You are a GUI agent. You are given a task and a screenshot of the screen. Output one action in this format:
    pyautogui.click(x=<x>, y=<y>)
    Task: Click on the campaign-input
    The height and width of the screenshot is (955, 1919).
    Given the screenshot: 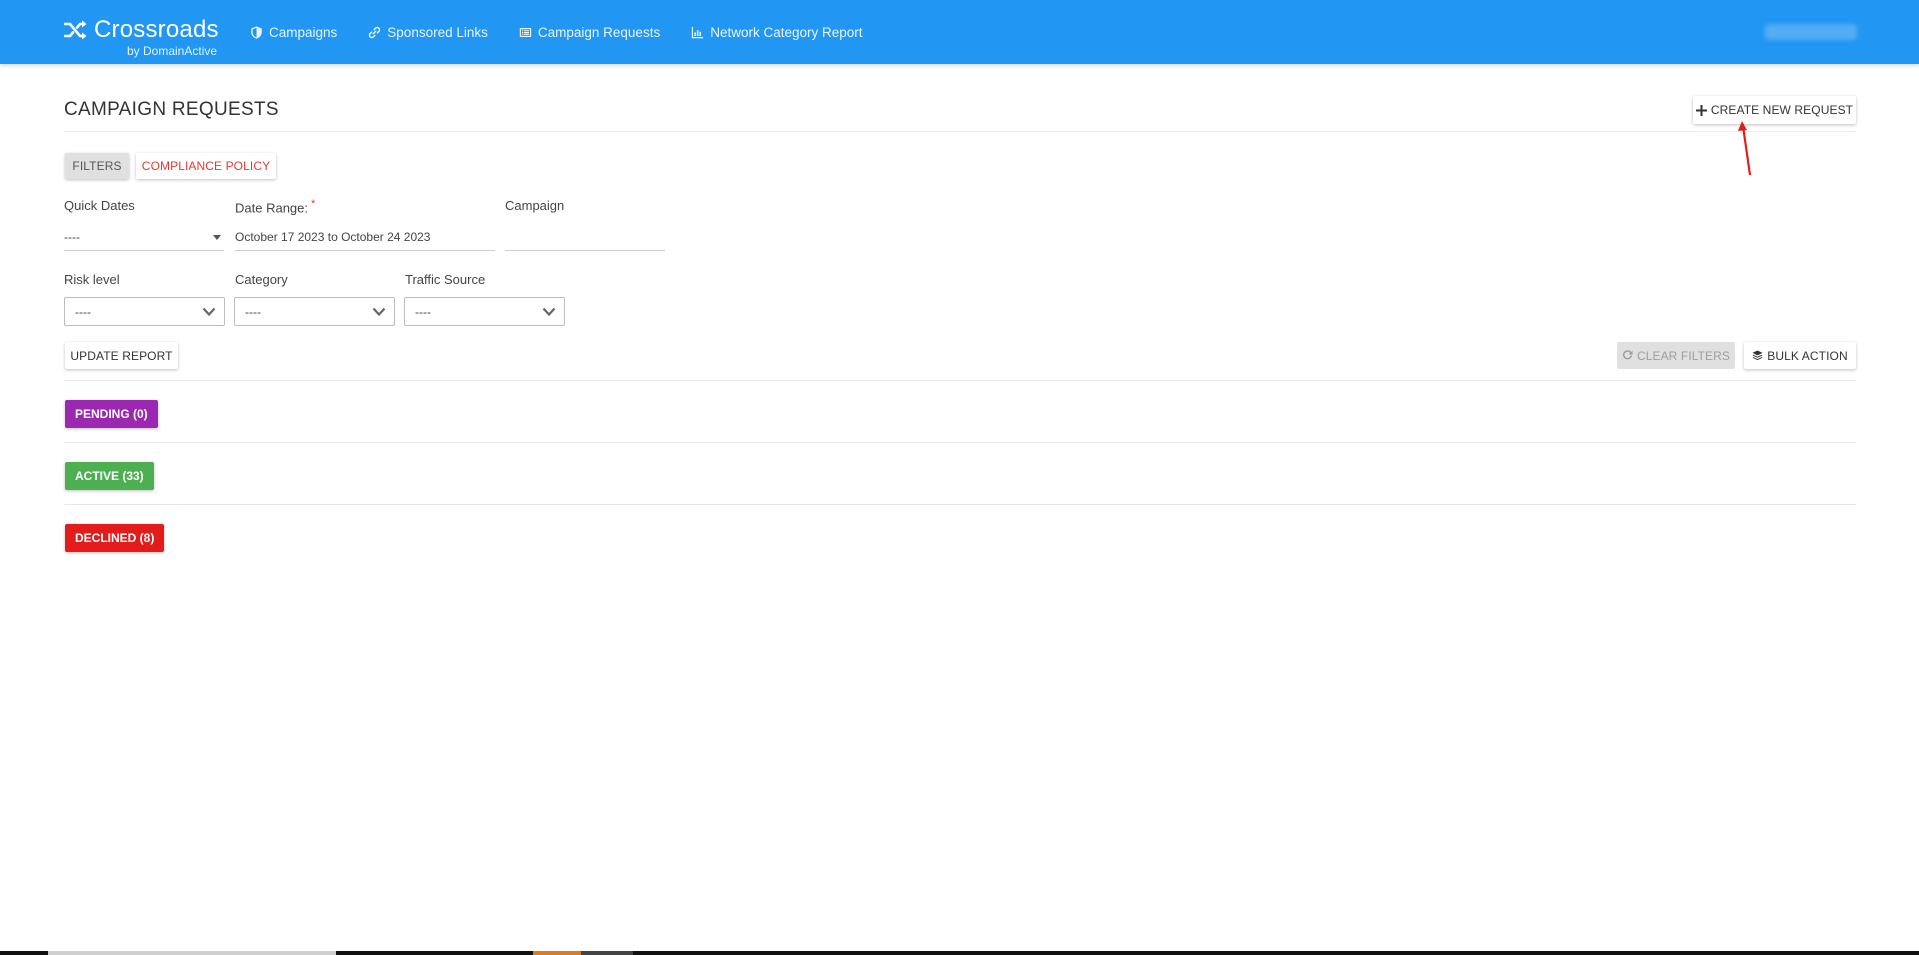 What is the action you would take?
    pyautogui.click(x=585, y=237)
    